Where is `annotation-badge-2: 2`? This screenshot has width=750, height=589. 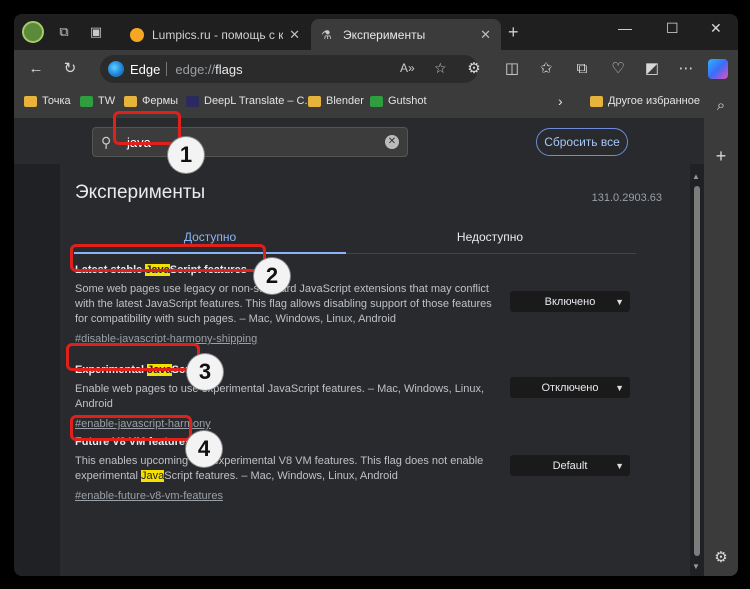
annotation-badge-2: 2 is located at coordinates (272, 276).